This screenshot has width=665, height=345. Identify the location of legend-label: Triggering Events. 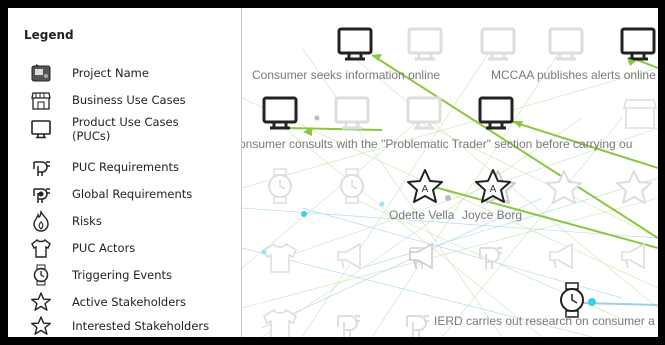
(122, 275).